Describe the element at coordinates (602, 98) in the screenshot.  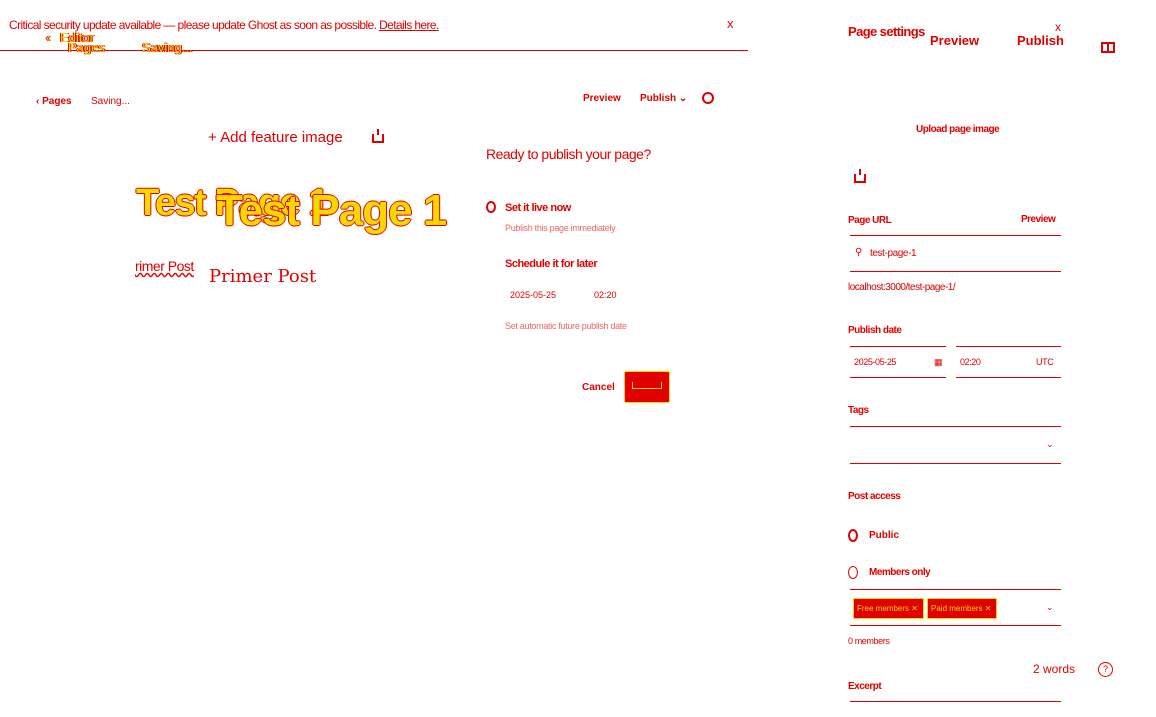
I see `preview-button: Preview` at that location.